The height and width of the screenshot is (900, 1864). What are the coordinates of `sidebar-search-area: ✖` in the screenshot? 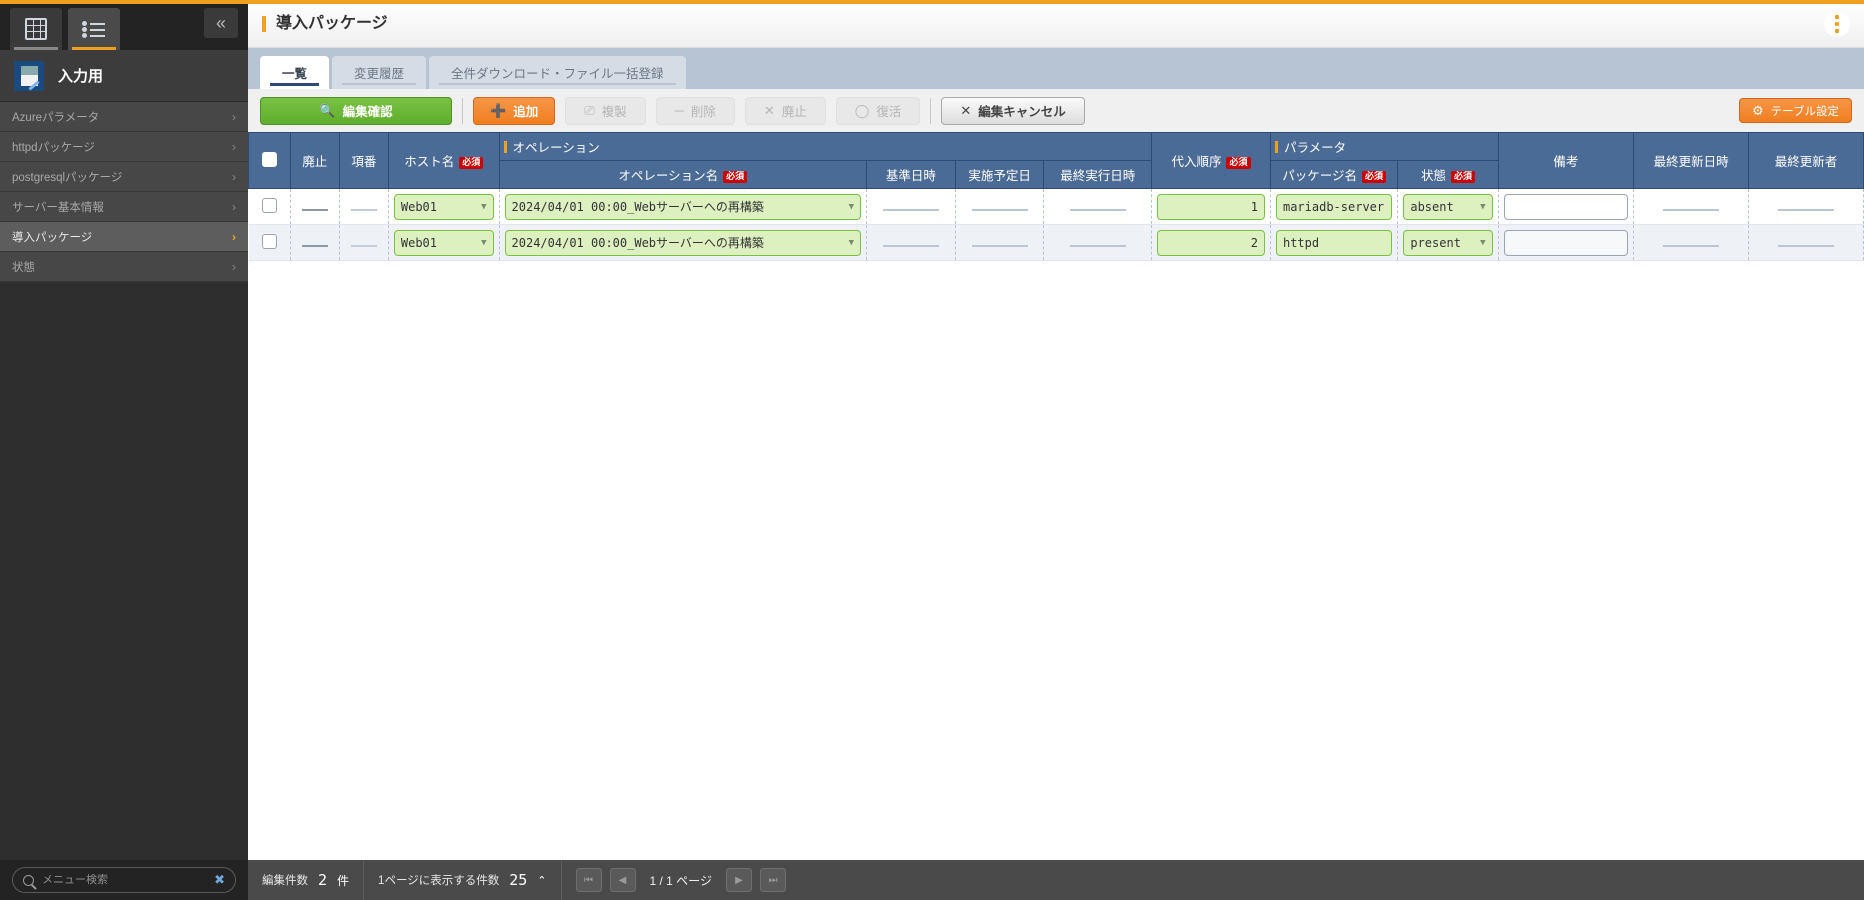 It's located at (124, 880).